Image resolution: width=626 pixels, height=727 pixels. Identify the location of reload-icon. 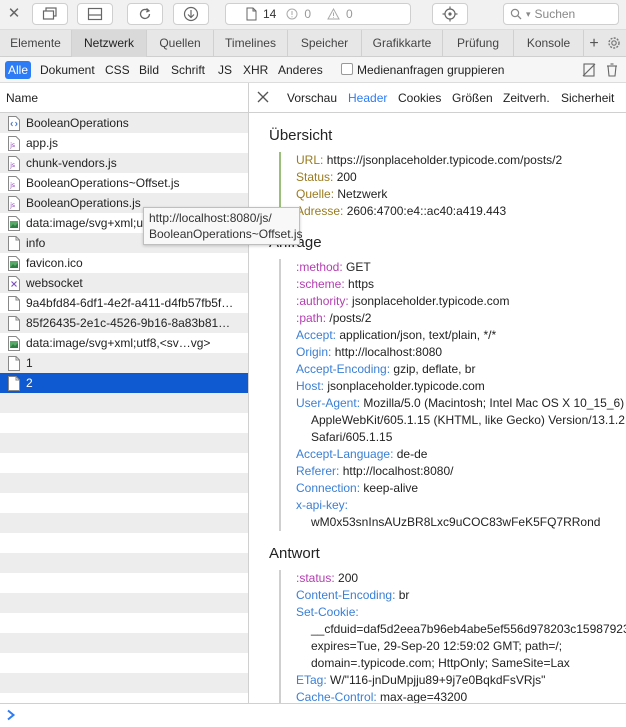
(145, 14).